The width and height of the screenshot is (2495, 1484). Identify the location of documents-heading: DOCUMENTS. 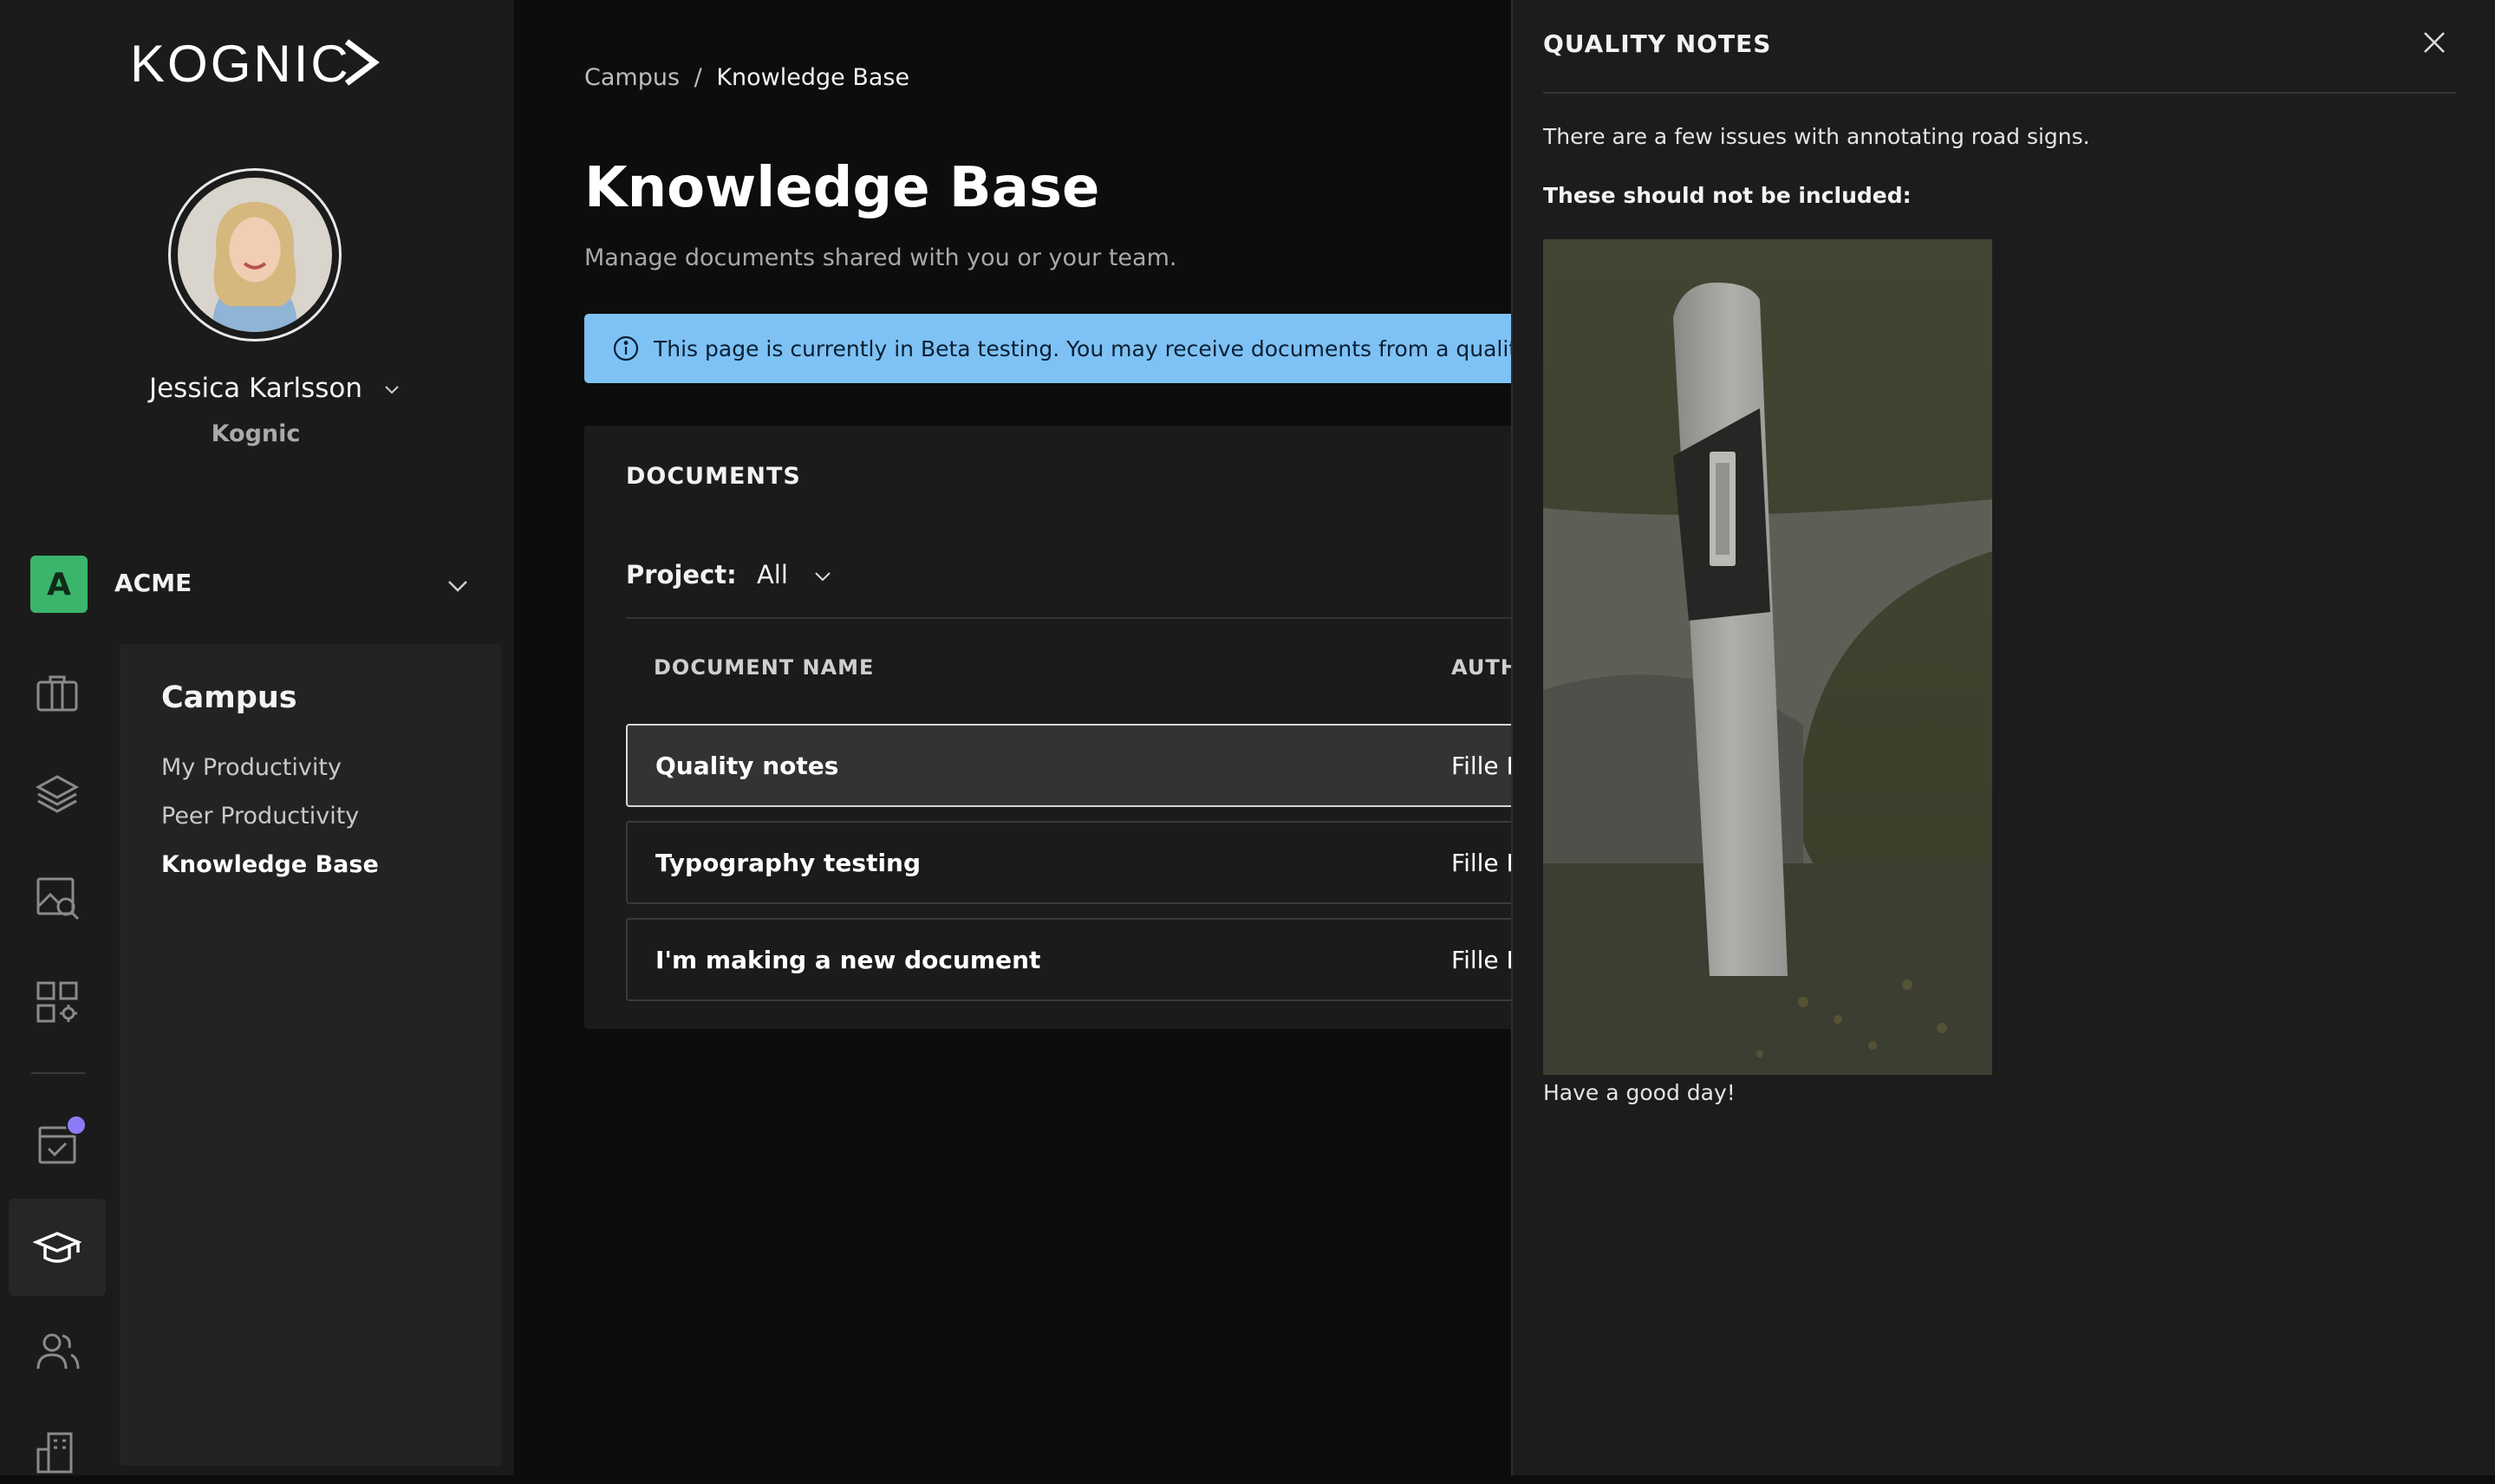
(713, 476).